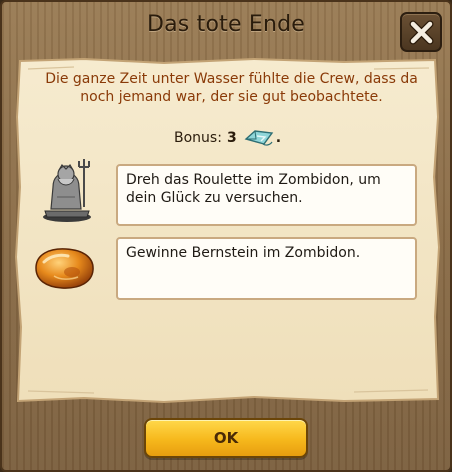 Image resolution: width=452 pixels, height=472 pixels. Describe the element at coordinates (231, 138) in the screenshot. I see `bonus-value: 3` at that location.